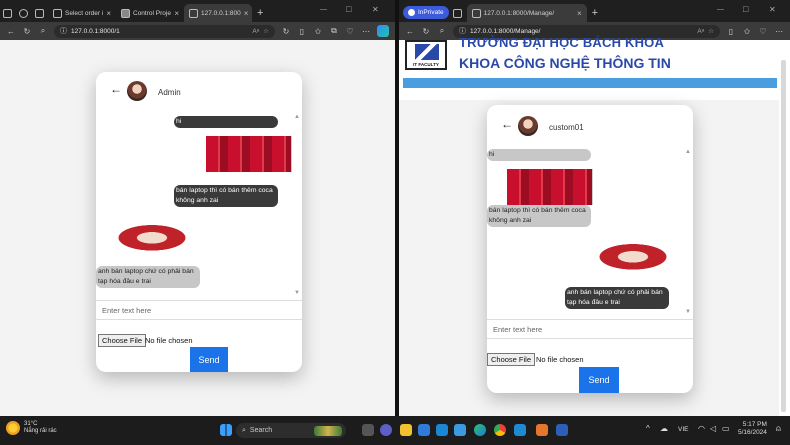  I want to click on show-hidden-icons: ^, so click(648, 428).